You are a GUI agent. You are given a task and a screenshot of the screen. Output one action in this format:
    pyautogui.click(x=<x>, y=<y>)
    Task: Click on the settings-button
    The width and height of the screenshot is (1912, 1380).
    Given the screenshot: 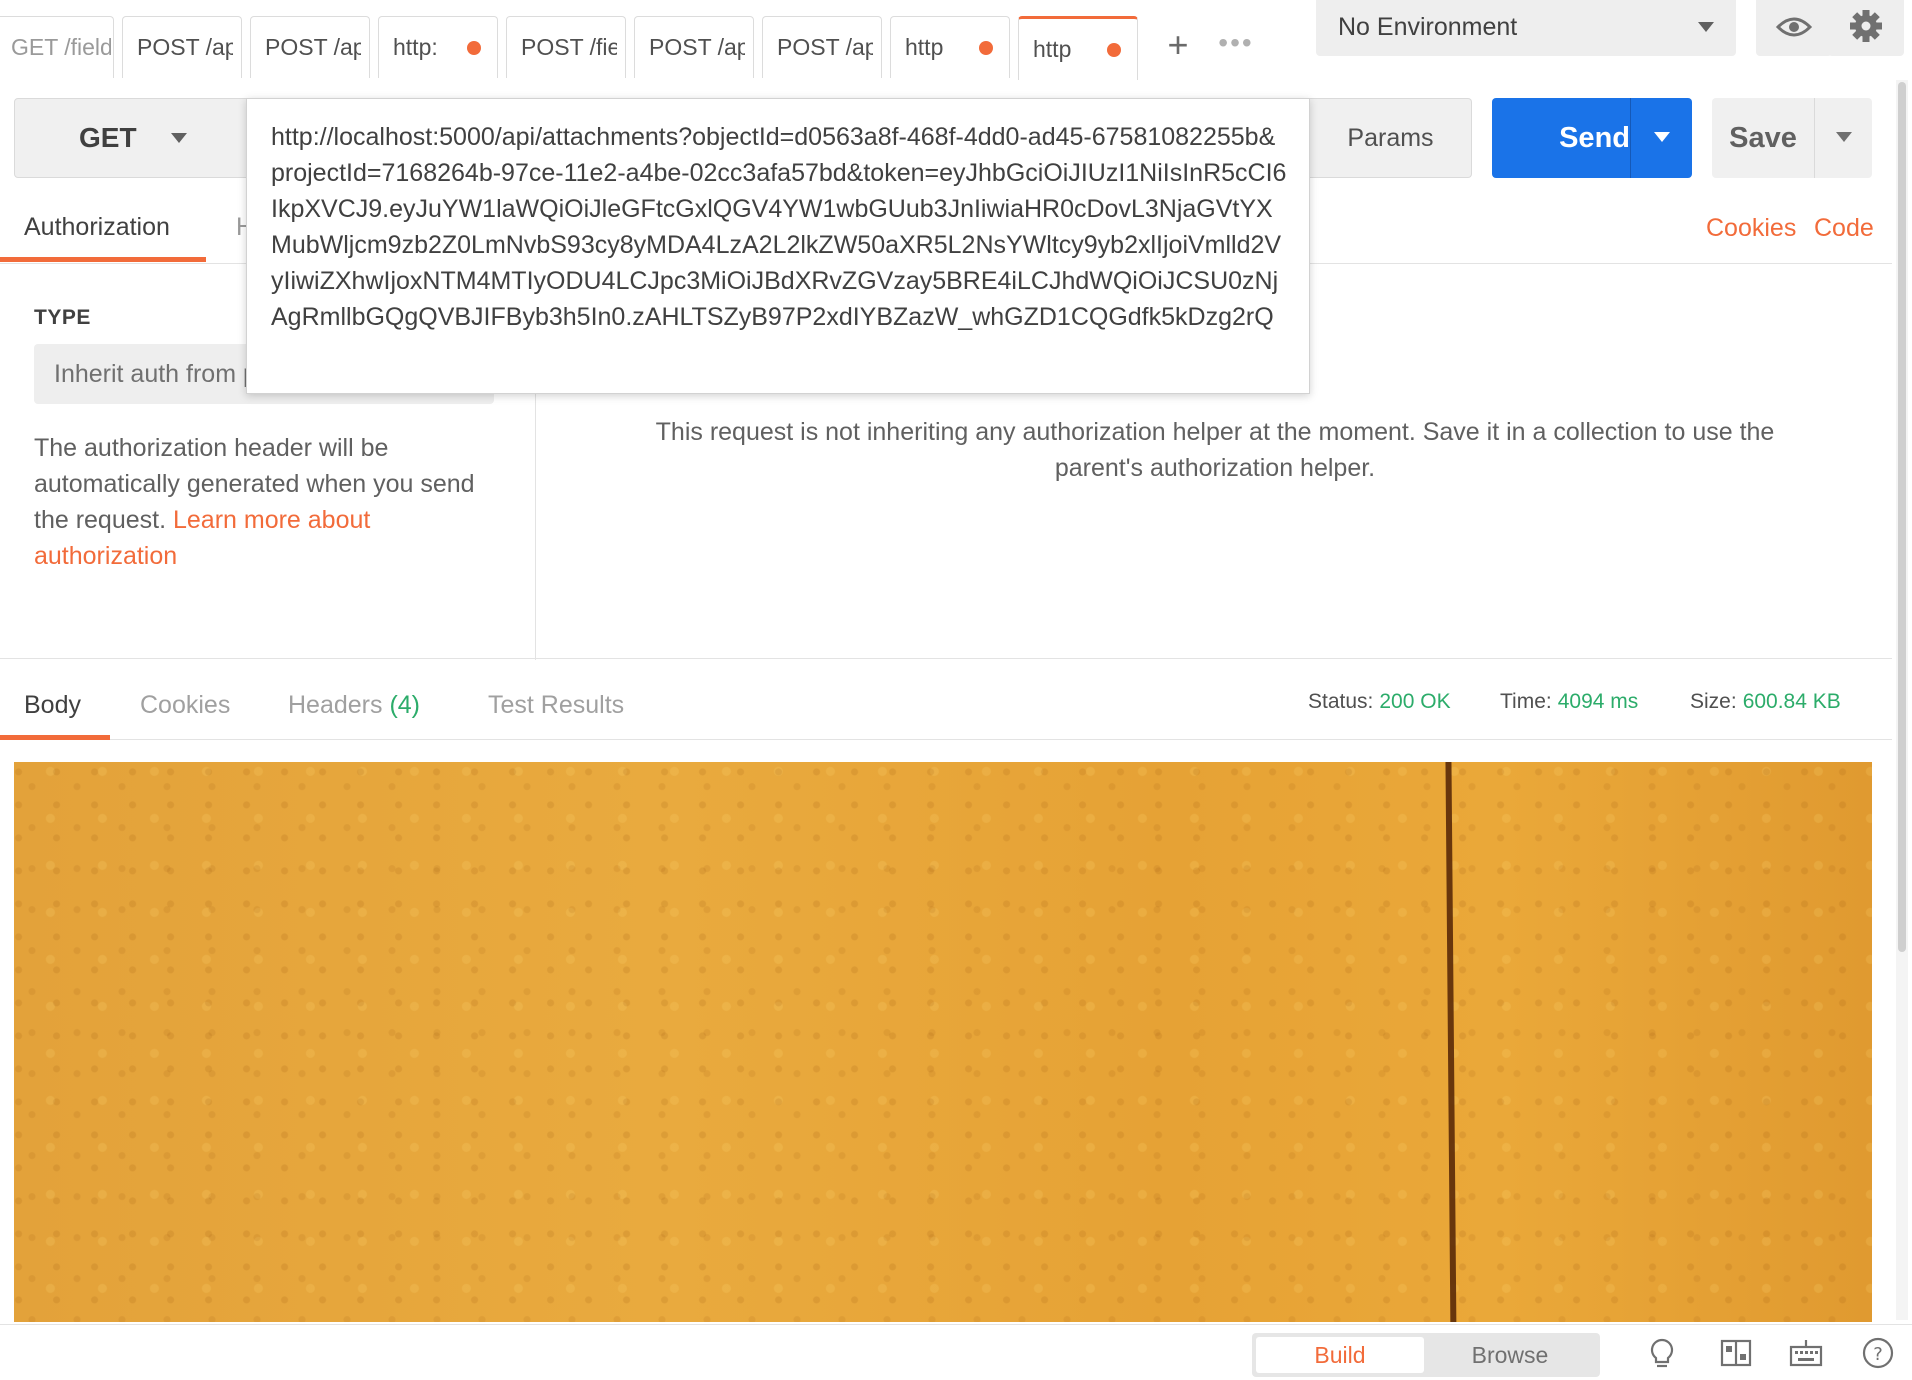 What is the action you would take?
    pyautogui.click(x=1866, y=28)
    